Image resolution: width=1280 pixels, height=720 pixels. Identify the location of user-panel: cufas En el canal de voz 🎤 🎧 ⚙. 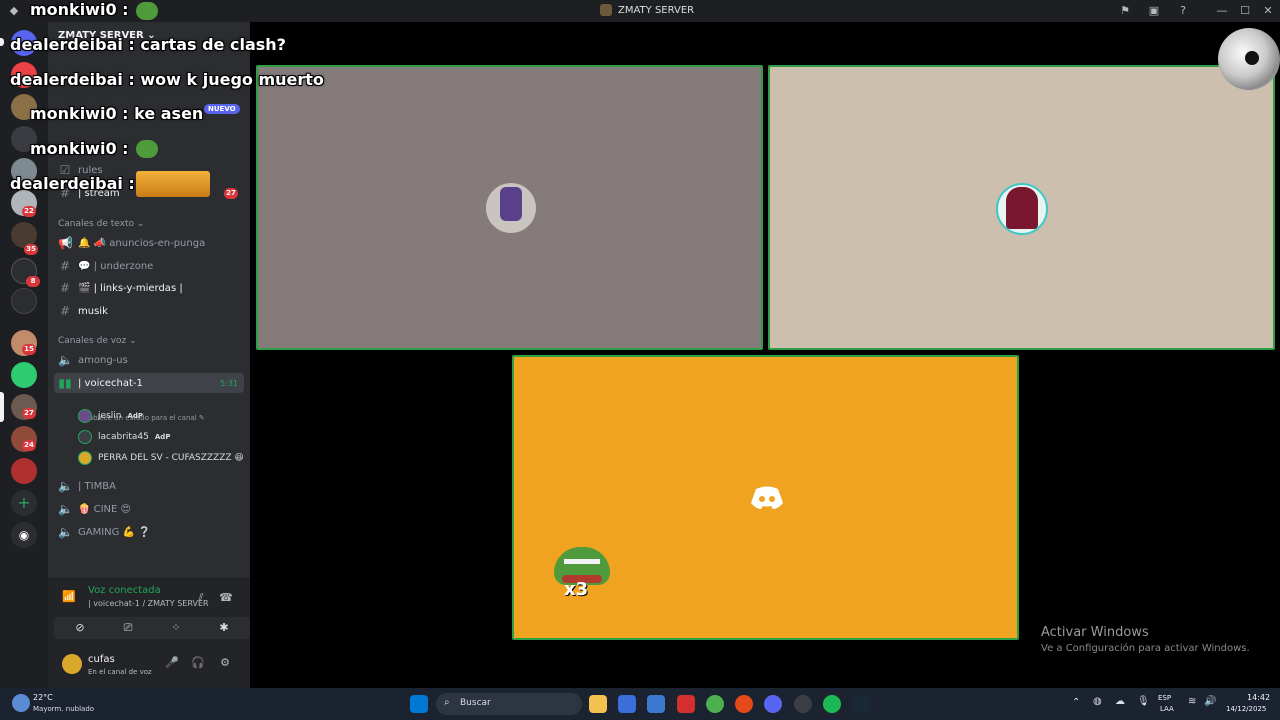
(149, 668).